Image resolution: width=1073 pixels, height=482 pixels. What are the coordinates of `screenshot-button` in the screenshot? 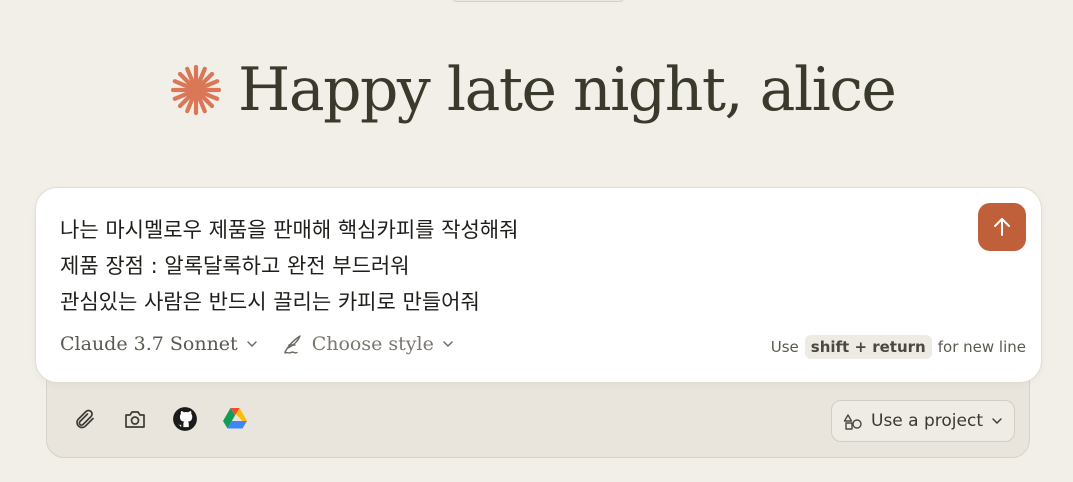 It's located at (135, 419).